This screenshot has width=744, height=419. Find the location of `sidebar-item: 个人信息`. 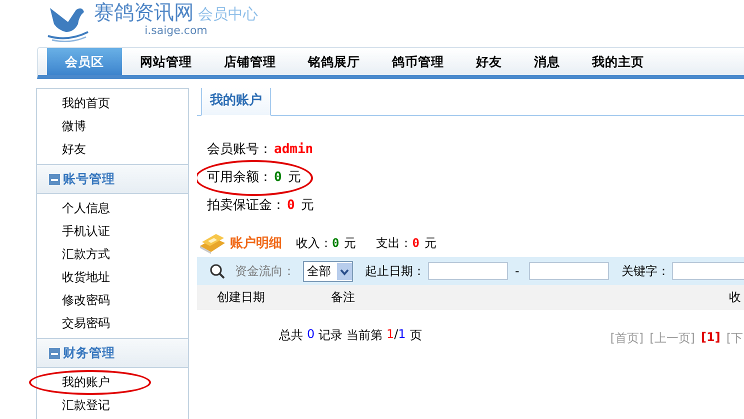

sidebar-item: 个人信息 is located at coordinates (86, 208).